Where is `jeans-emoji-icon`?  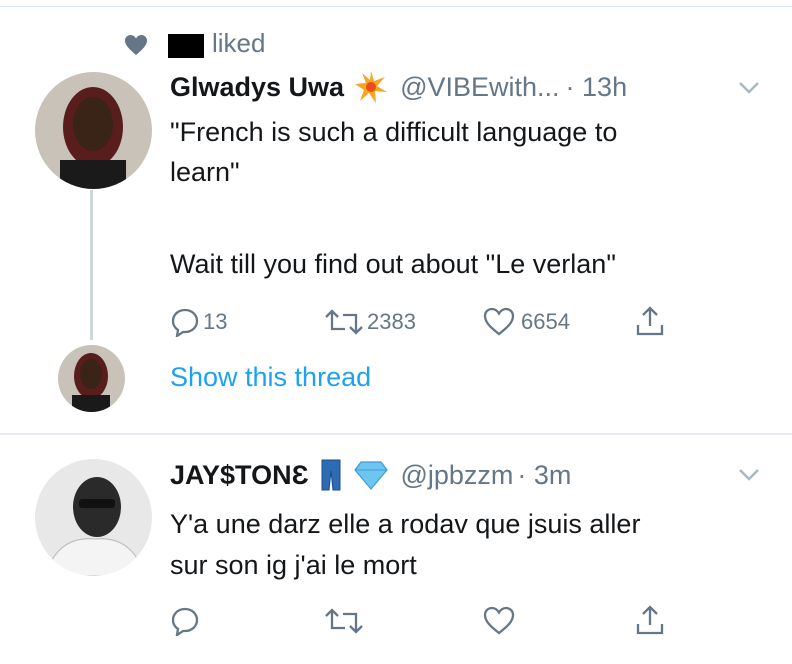
jeans-emoji-icon is located at coordinates (331, 475).